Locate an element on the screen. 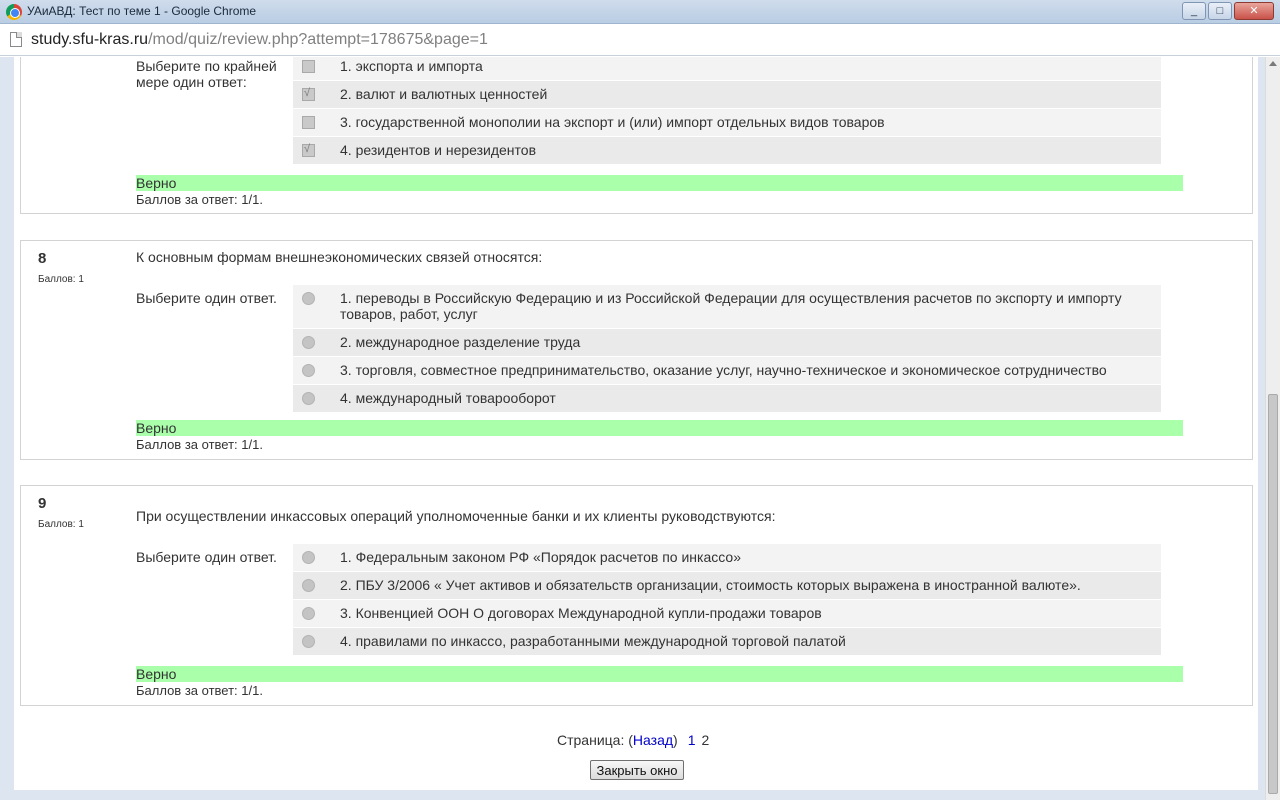 The width and height of the screenshot is (1280, 800). scroll-up-icon is located at coordinates (1273, 63).